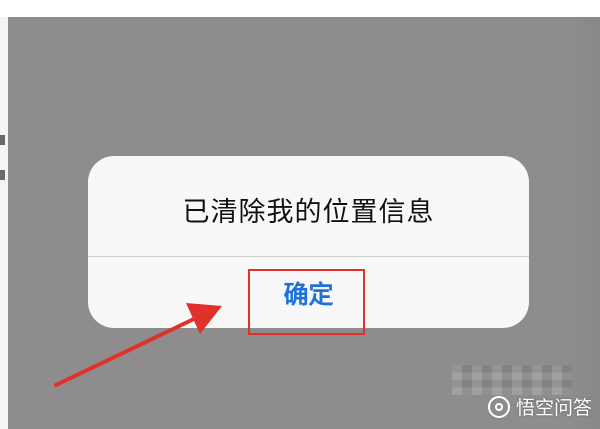 The width and height of the screenshot is (600, 429). Describe the element at coordinates (300, 8) in the screenshot. I see `top-frame` at that location.